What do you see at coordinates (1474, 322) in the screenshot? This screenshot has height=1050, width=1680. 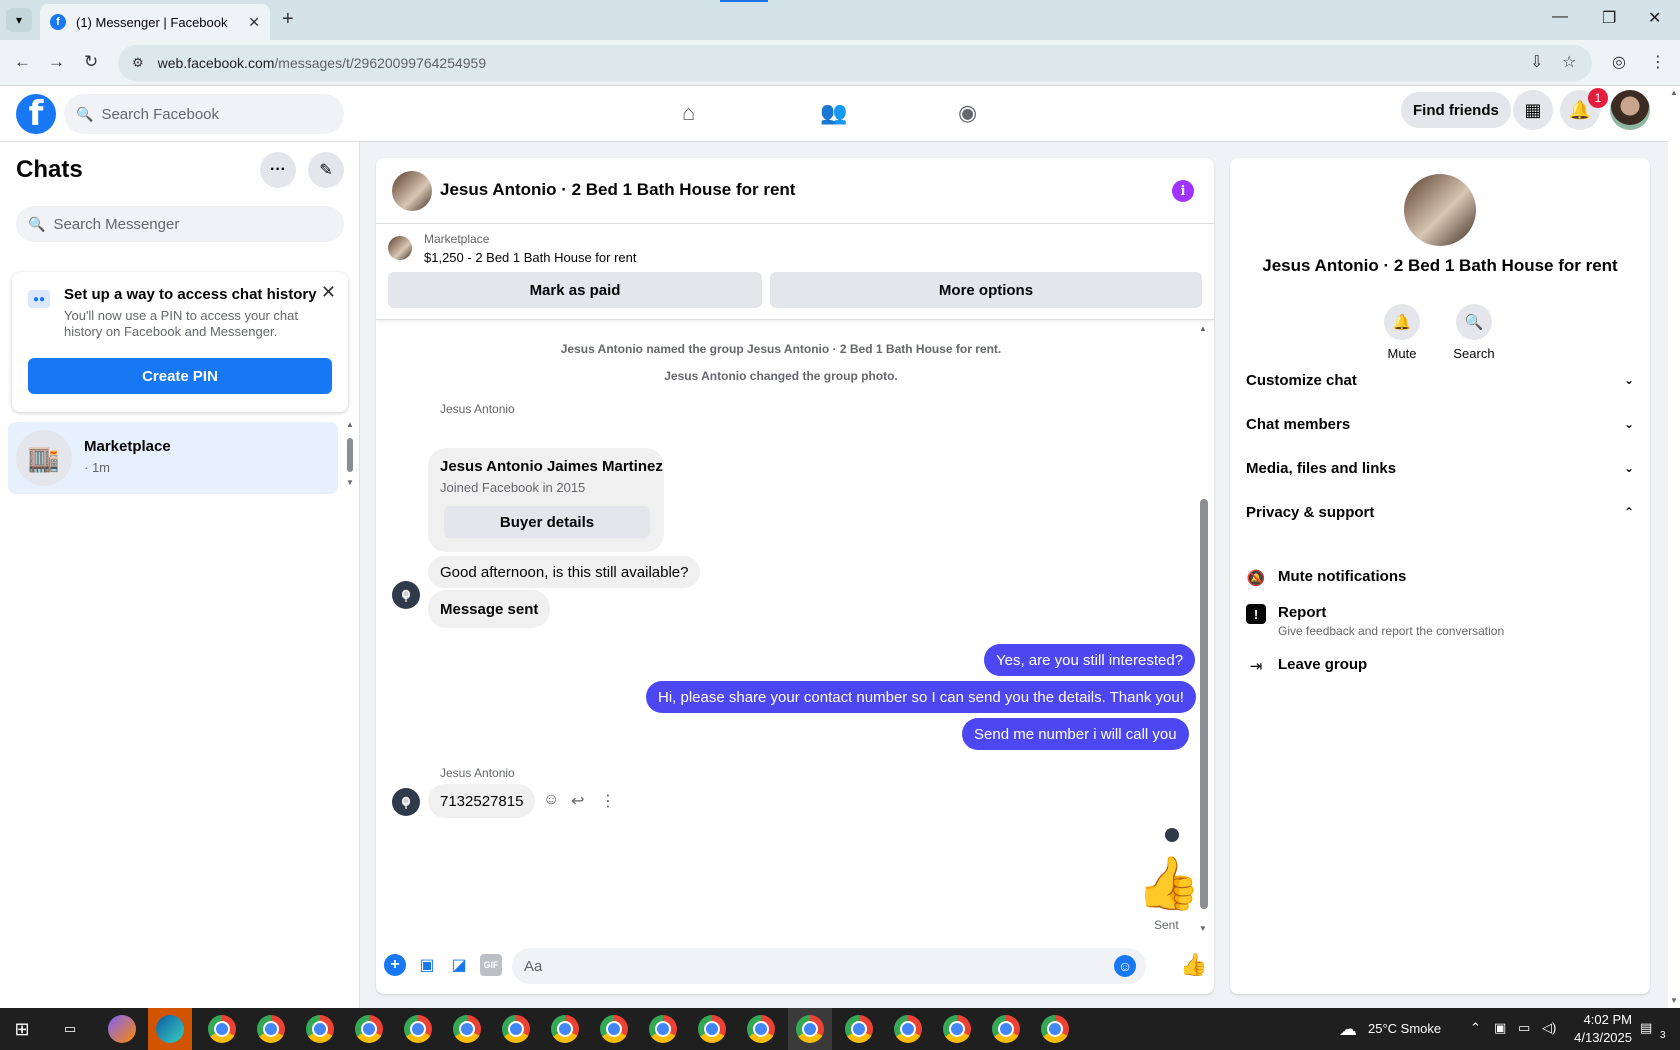 I see `search-icon: 🔍` at bounding box center [1474, 322].